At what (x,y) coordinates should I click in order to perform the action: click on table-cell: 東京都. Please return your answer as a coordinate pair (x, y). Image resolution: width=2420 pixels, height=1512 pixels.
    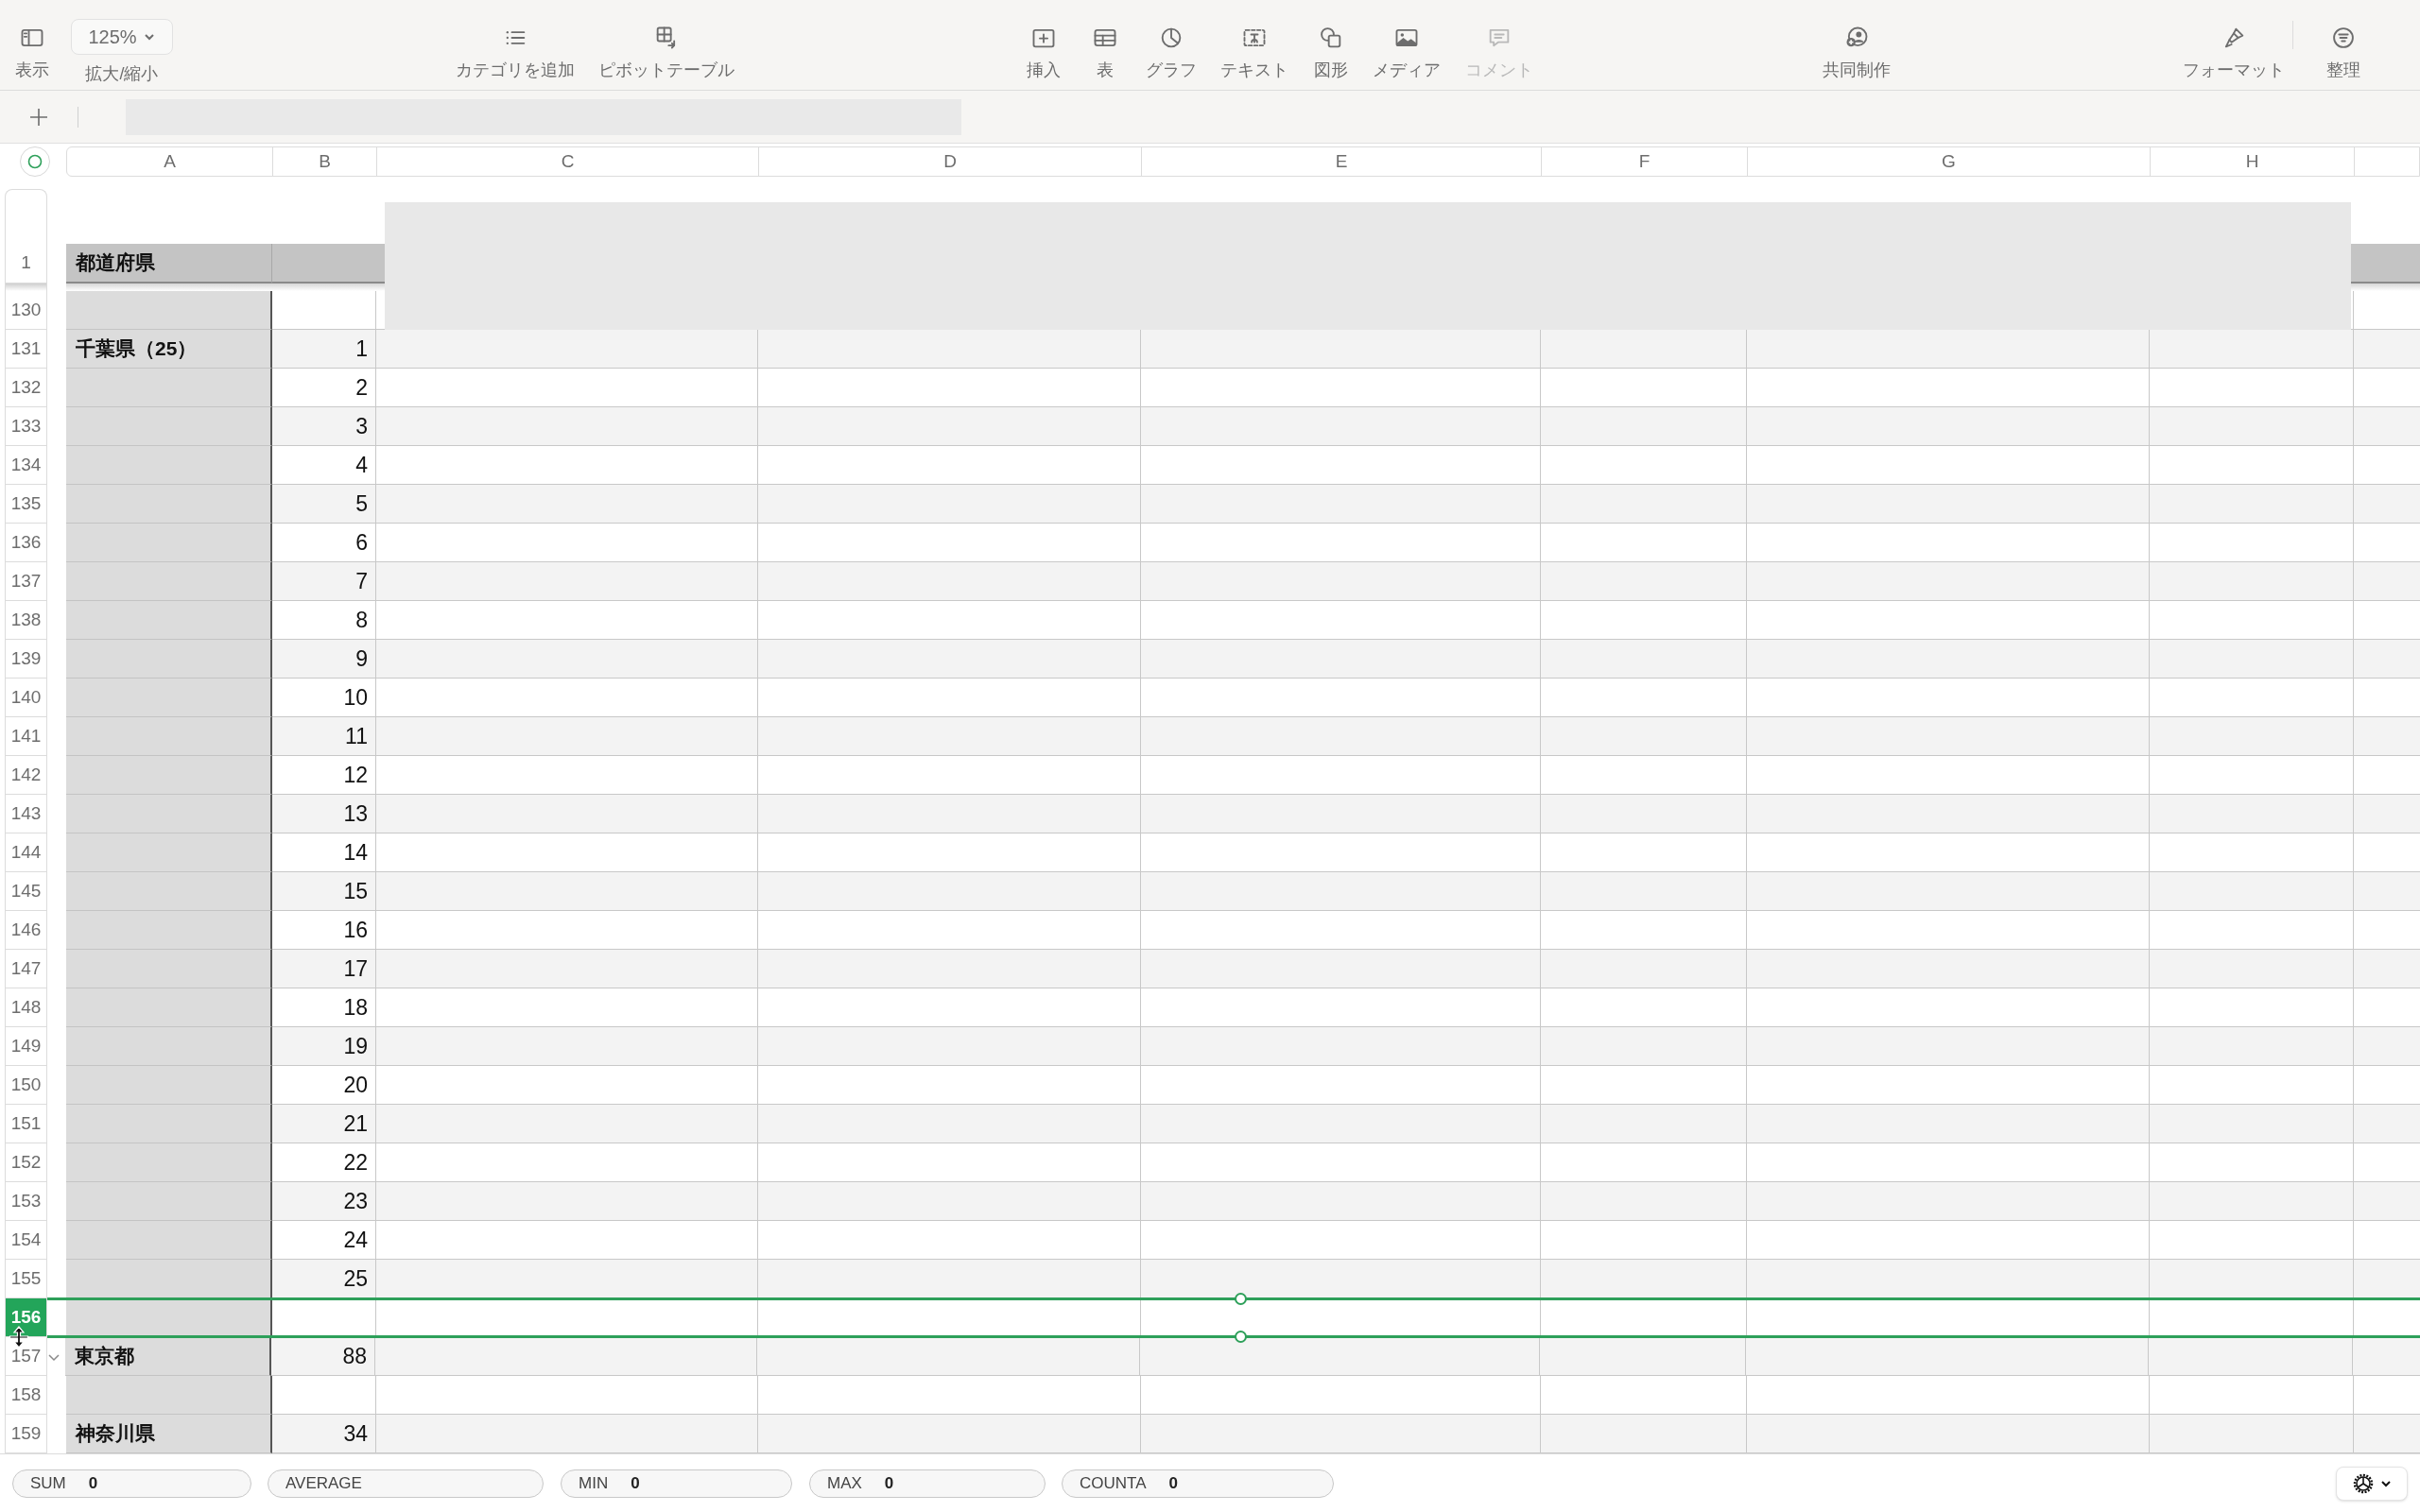
    Looking at the image, I should click on (168, 1356).